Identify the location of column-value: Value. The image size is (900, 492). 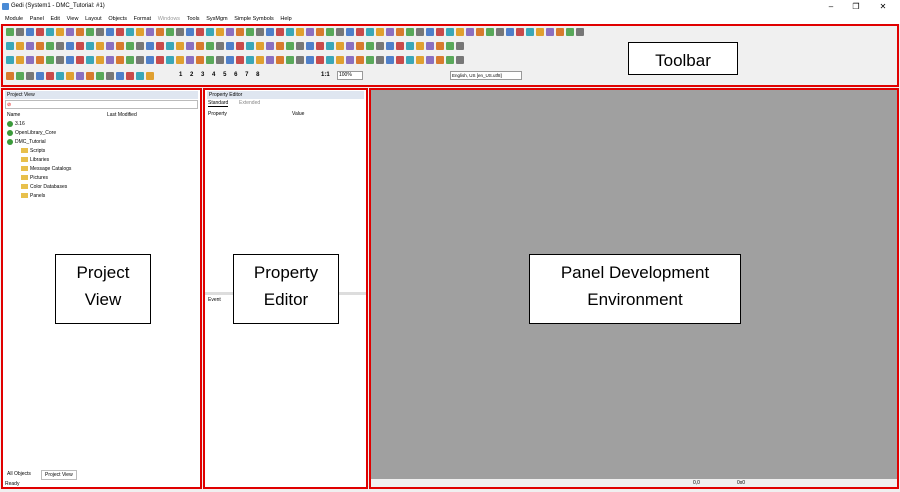
(298, 114).